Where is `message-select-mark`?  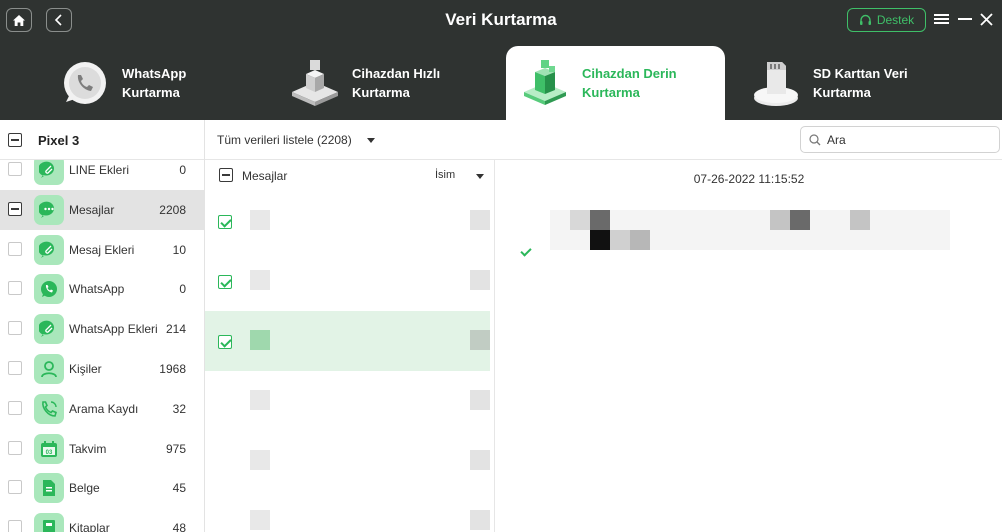 message-select-mark is located at coordinates (524, 250).